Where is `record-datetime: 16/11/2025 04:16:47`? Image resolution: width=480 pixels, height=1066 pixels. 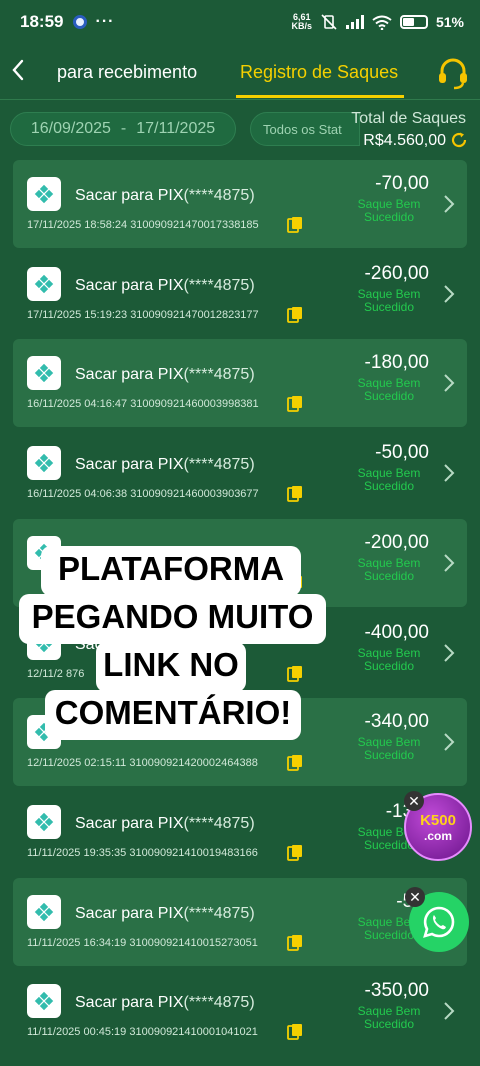
record-datetime: 16/11/2025 04:16:47 is located at coordinates (77, 404).